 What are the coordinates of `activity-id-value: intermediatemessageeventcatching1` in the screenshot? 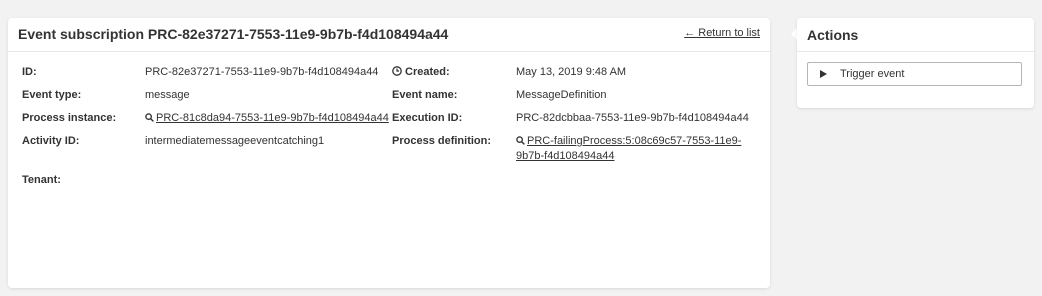 It's located at (235, 141).